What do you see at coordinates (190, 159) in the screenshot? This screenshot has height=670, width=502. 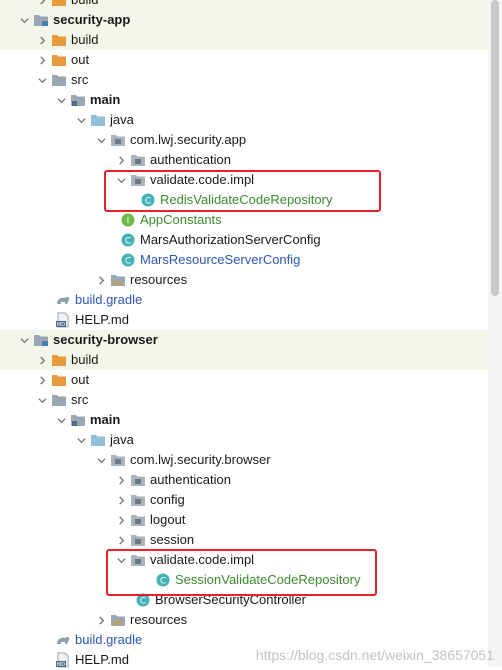 I see `tree-label: authentication` at bounding box center [190, 159].